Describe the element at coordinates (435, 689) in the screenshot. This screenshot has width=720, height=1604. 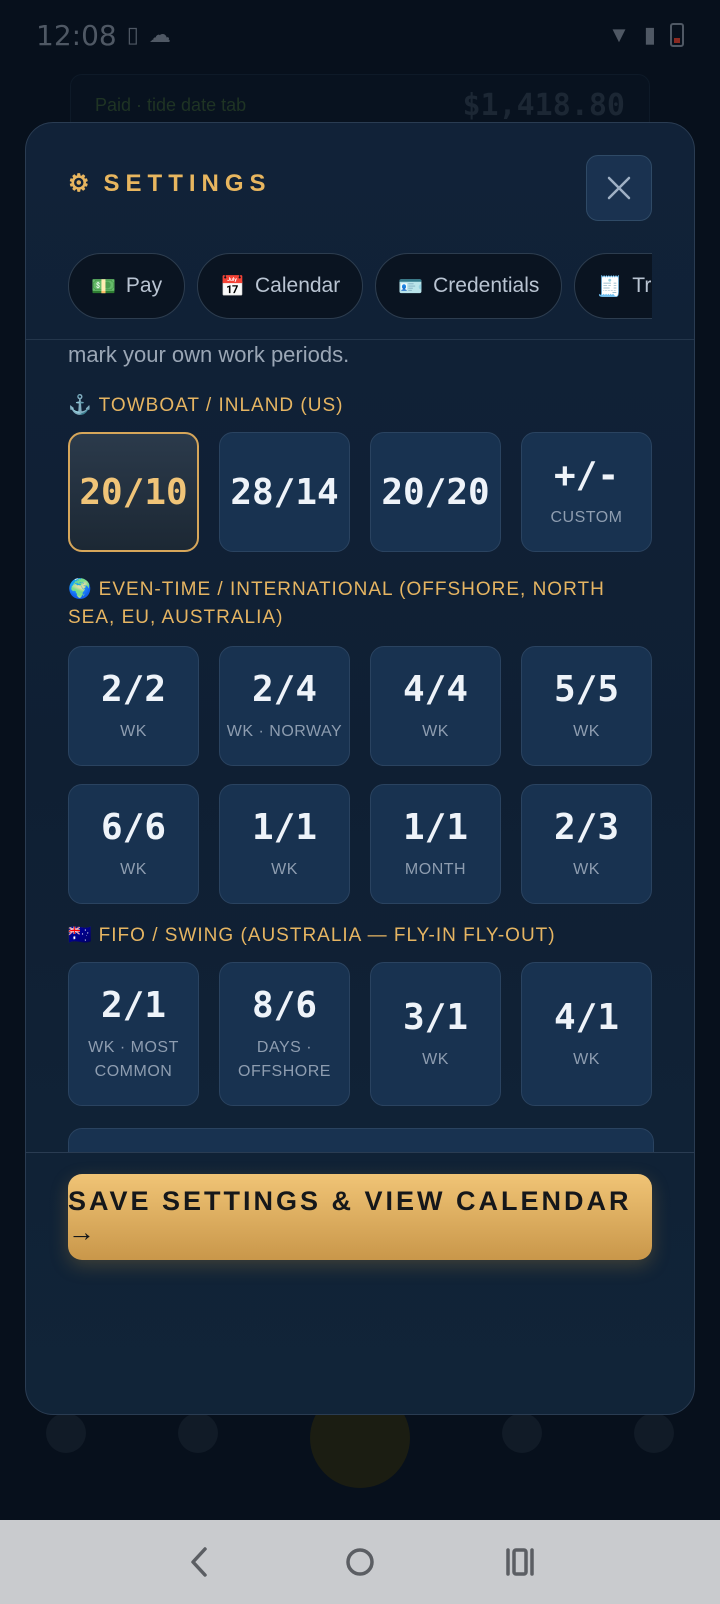
I see `rotation-value: 4/4` at that location.